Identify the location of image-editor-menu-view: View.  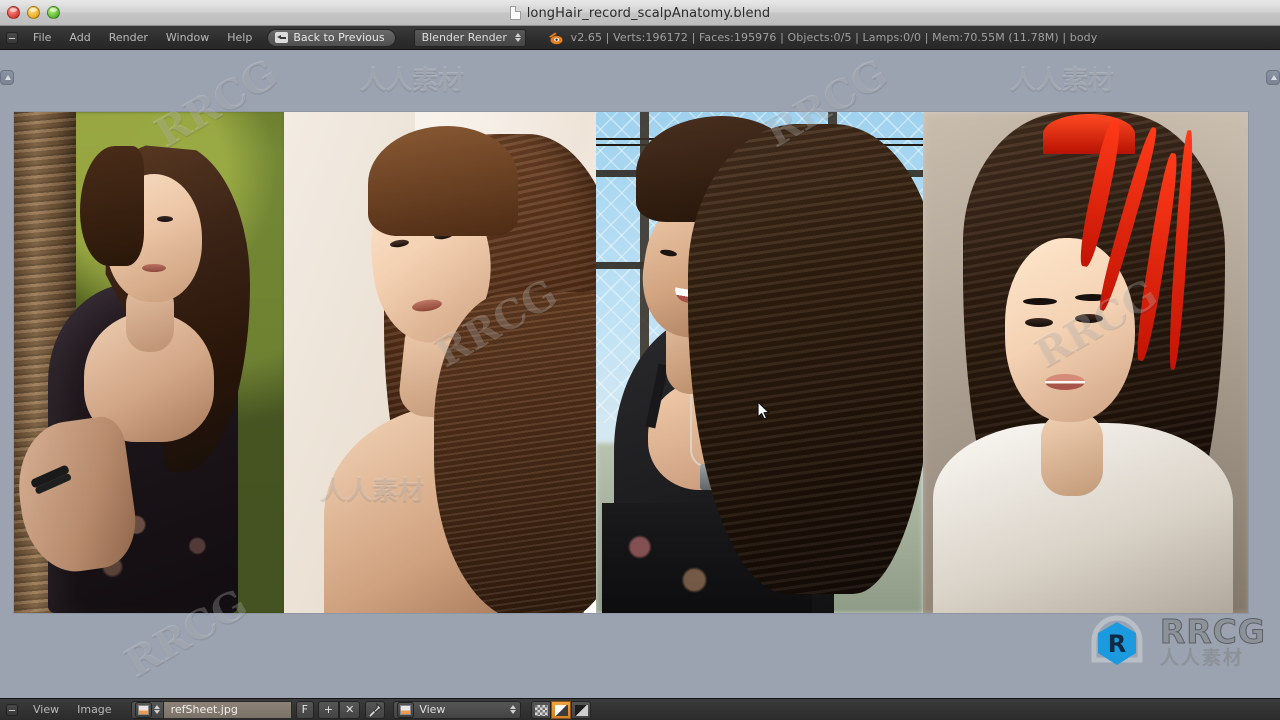
(46, 709).